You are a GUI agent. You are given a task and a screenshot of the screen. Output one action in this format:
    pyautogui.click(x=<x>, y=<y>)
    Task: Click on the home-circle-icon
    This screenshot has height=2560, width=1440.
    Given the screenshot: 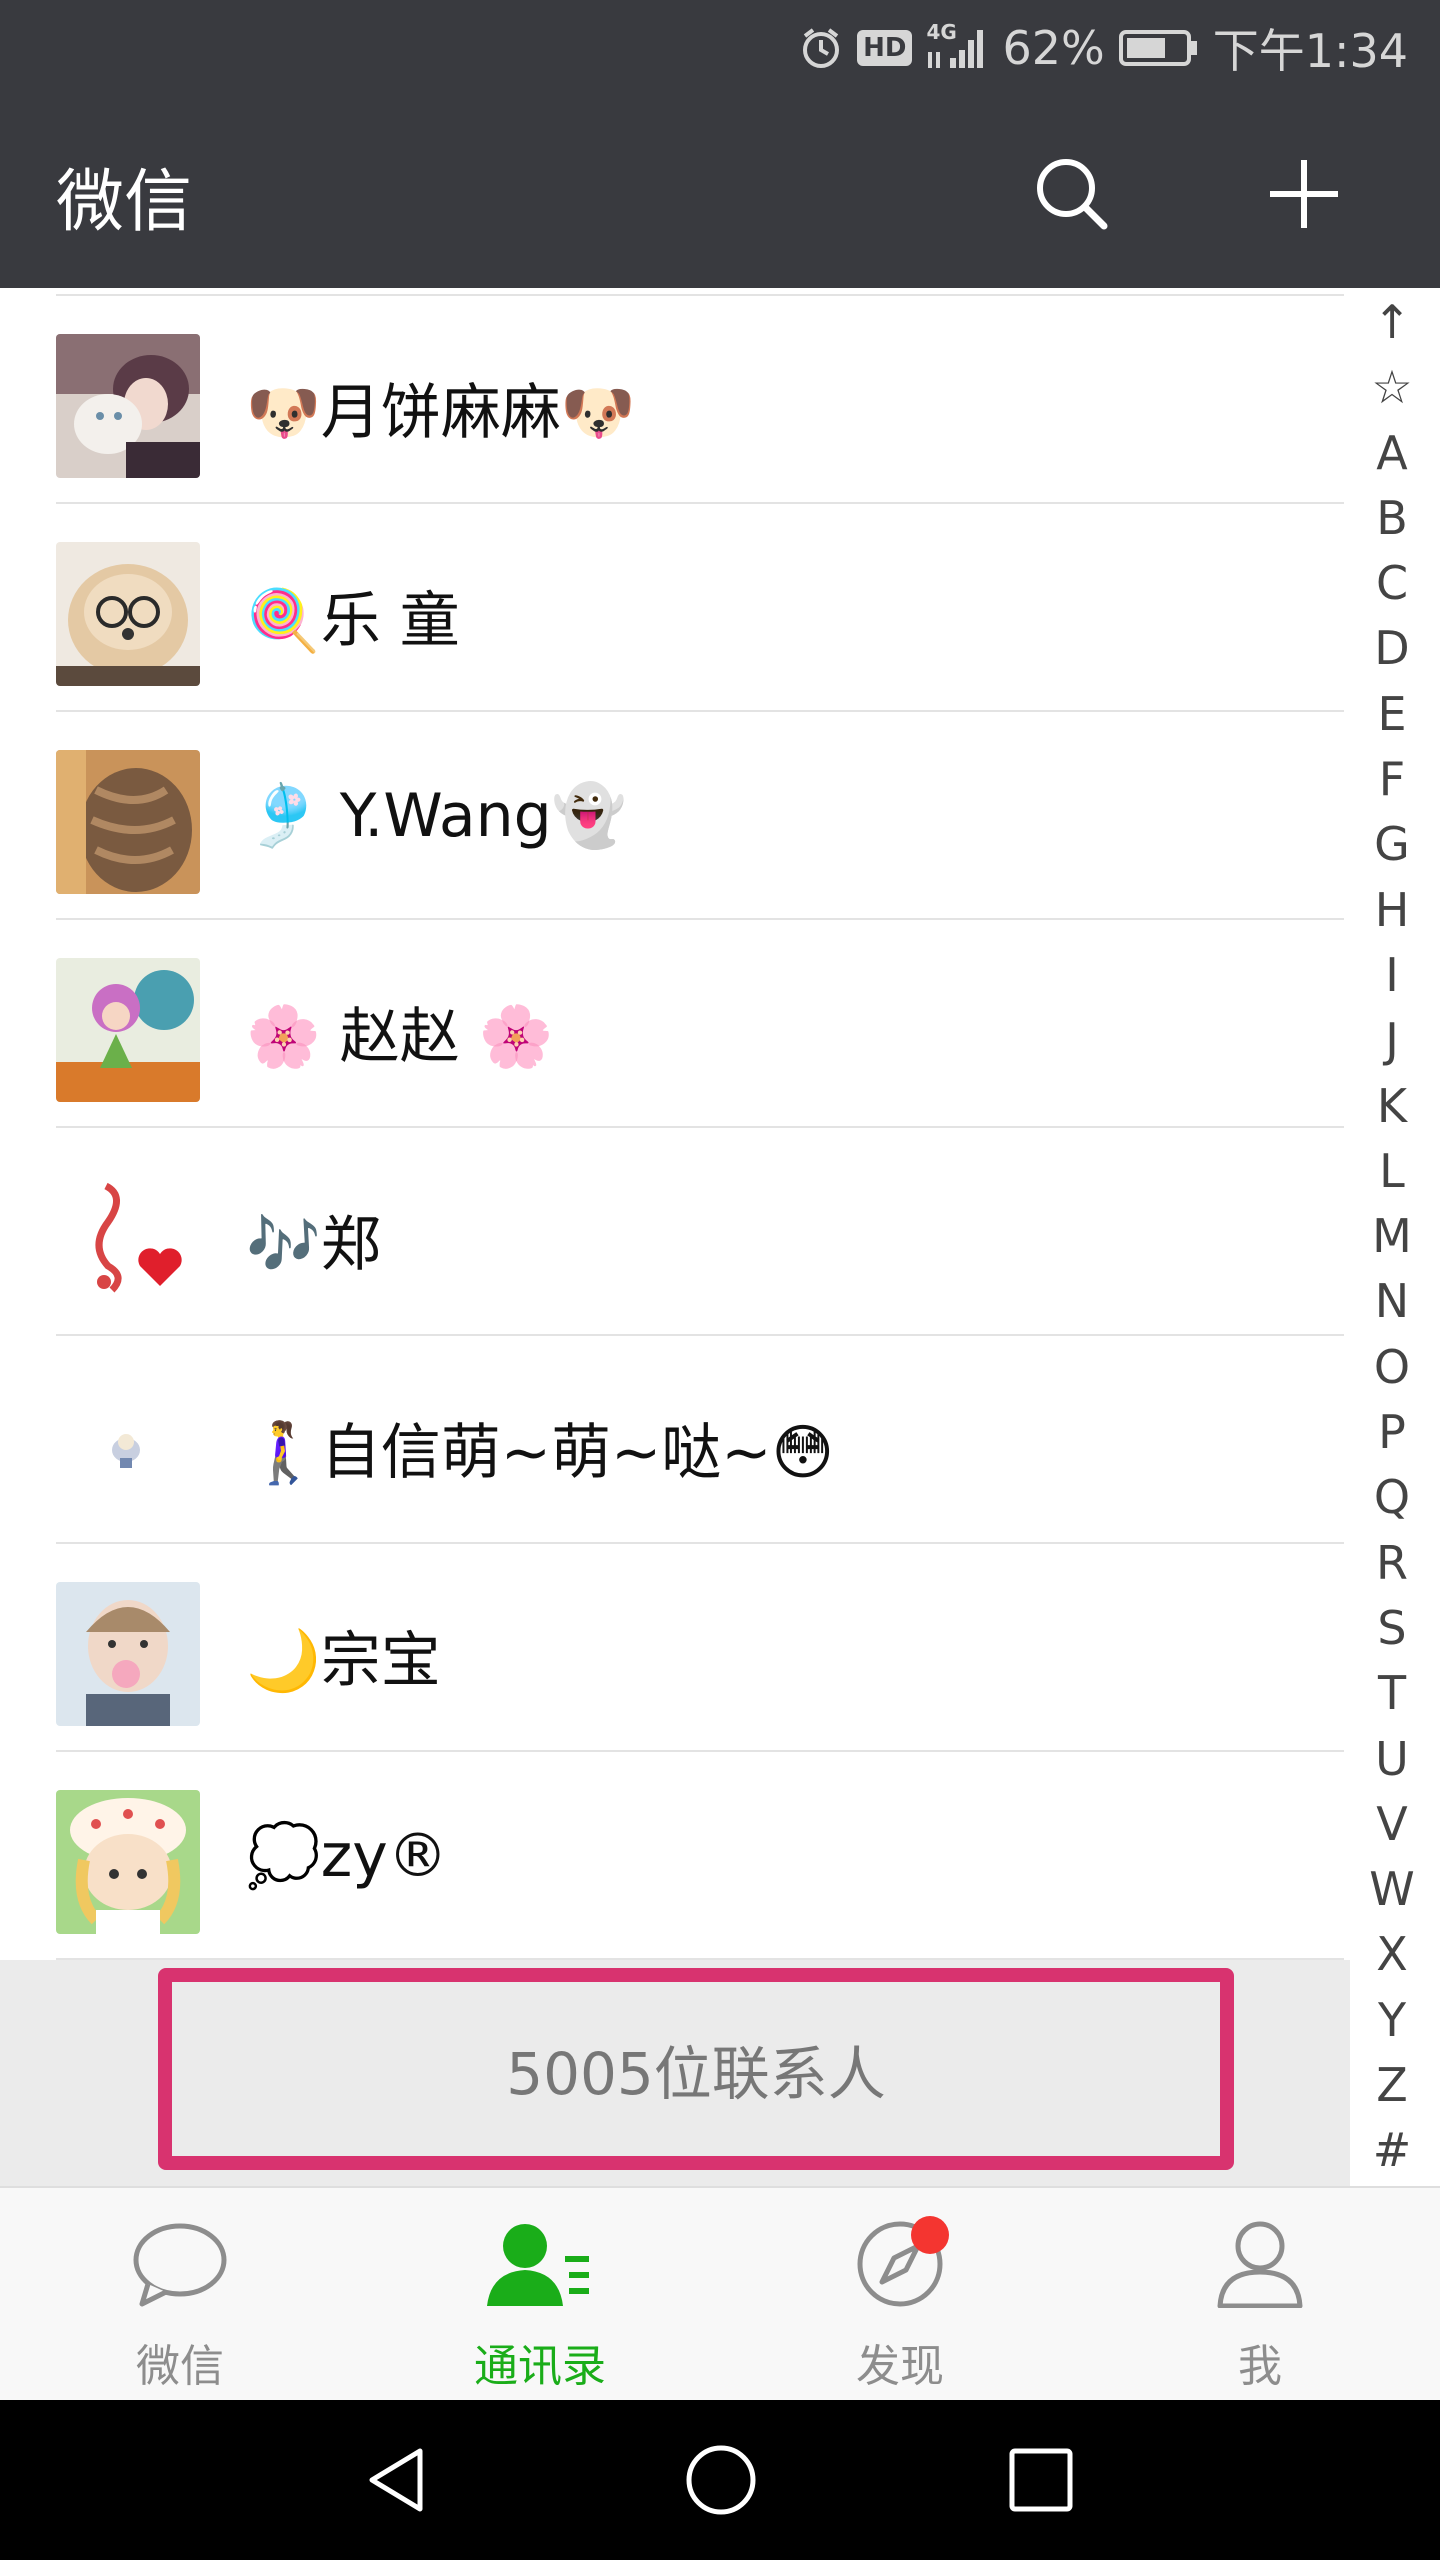 What is the action you would take?
    pyautogui.click(x=721, y=2480)
    